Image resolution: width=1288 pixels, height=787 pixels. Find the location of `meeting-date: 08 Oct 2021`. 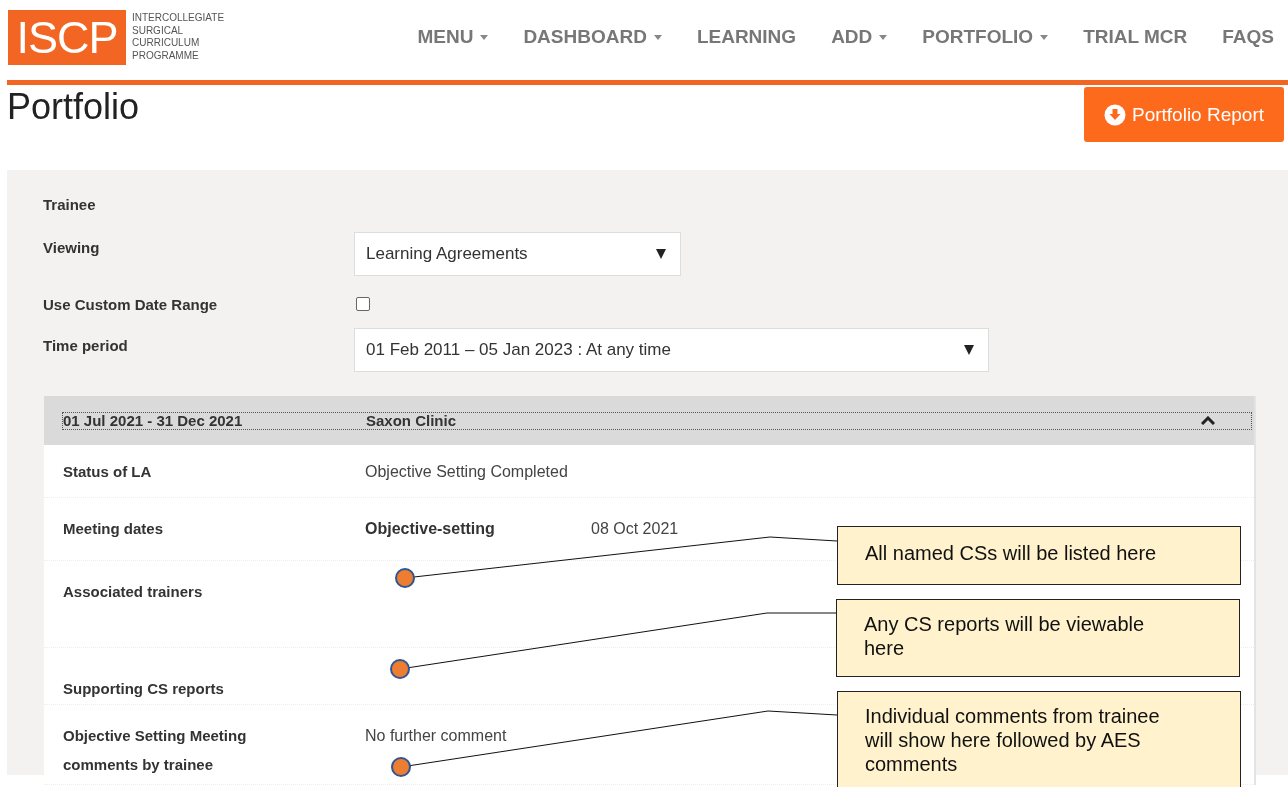

meeting-date: 08 Oct 2021 is located at coordinates (635, 529).